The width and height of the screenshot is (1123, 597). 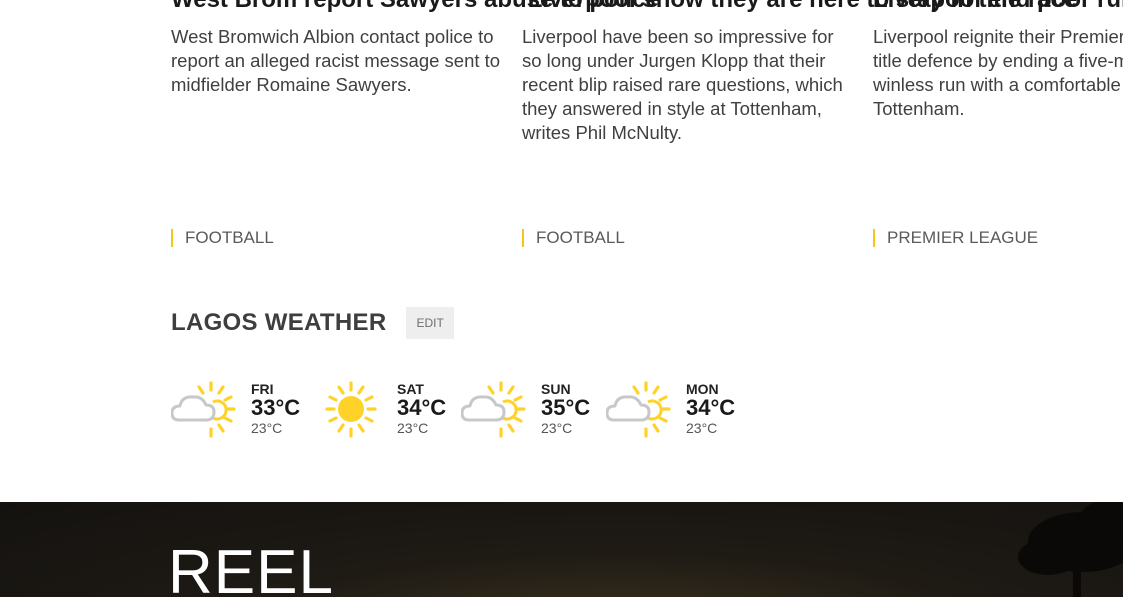 I want to click on article-headline: Liverpool end poor run with win at Spurs, so click(x=998, y=6).